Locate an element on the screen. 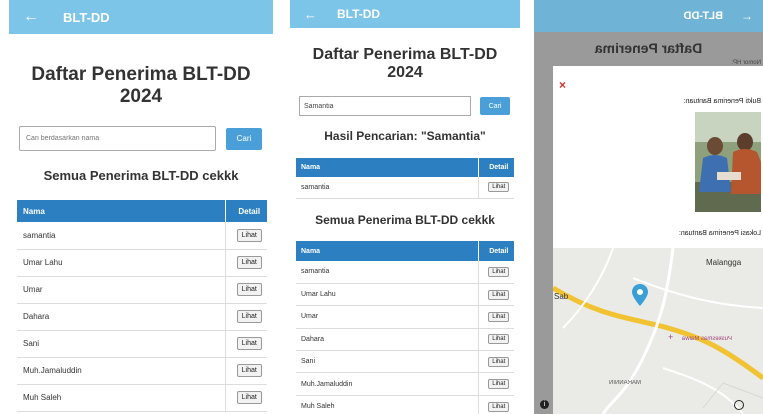 The height and width of the screenshot is (414, 763). search-result-title: Hasil Pencarian: "Samantia" is located at coordinates (405, 136).